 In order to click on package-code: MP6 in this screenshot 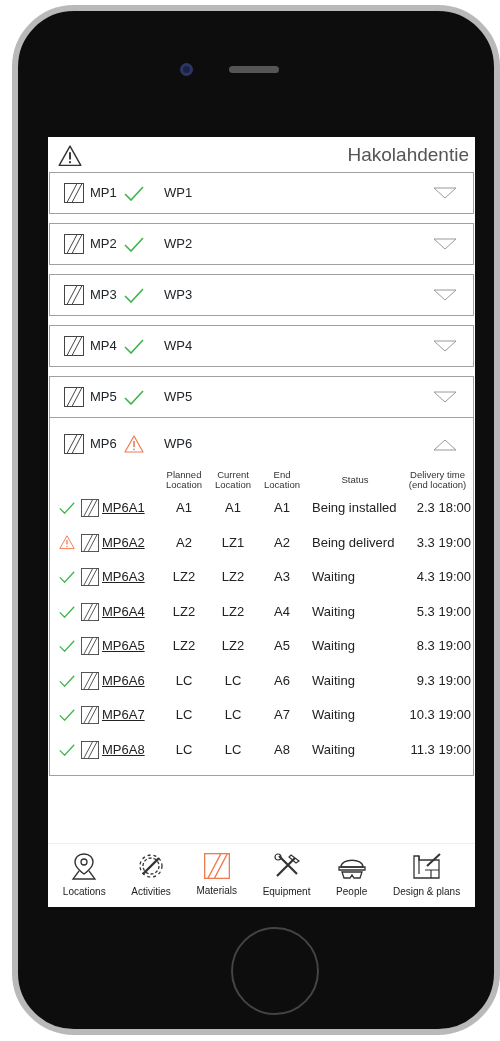, I will do `click(104, 444)`.